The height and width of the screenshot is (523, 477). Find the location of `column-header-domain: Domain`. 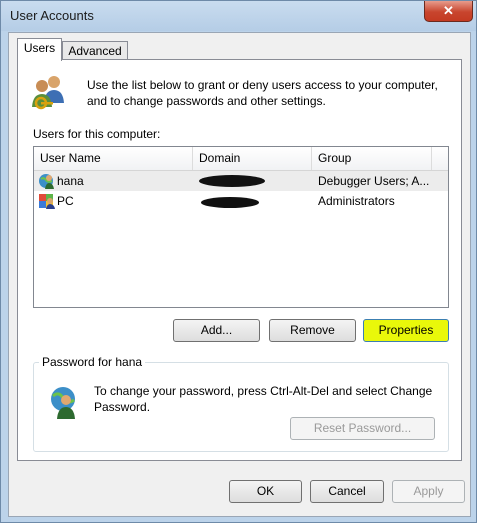

column-header-domain: Domain is located at coordinates (252, 158).